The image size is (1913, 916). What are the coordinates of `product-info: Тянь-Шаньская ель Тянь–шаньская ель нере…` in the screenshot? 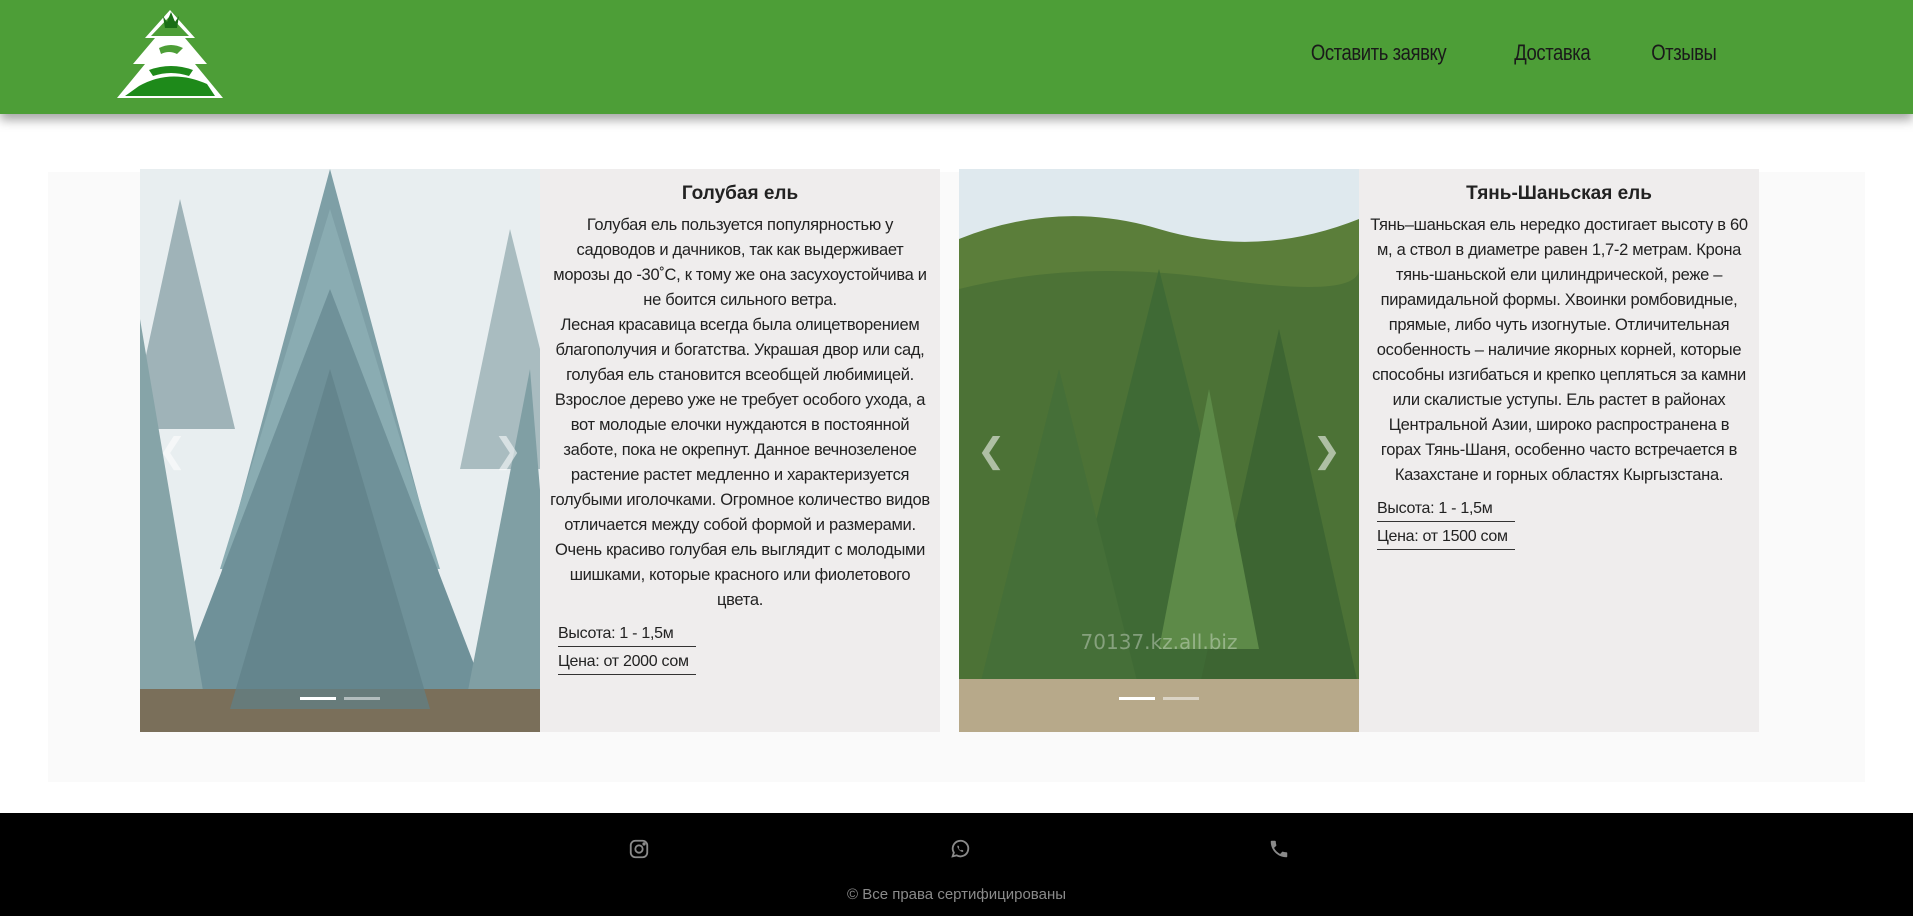 It's located at (1559, 450).